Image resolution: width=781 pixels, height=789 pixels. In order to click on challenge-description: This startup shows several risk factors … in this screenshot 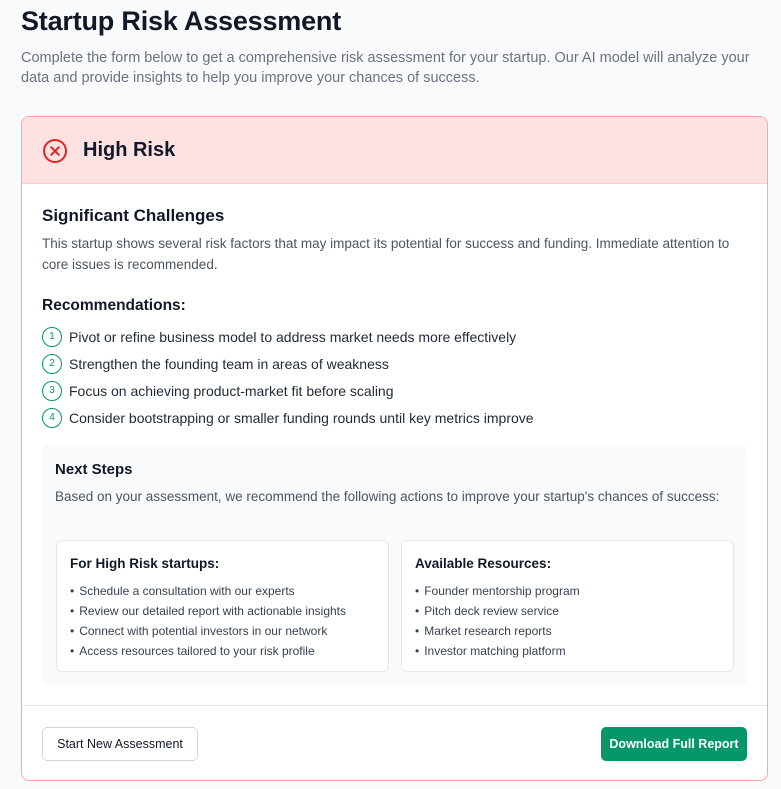, I will do `click(386, 254)`.